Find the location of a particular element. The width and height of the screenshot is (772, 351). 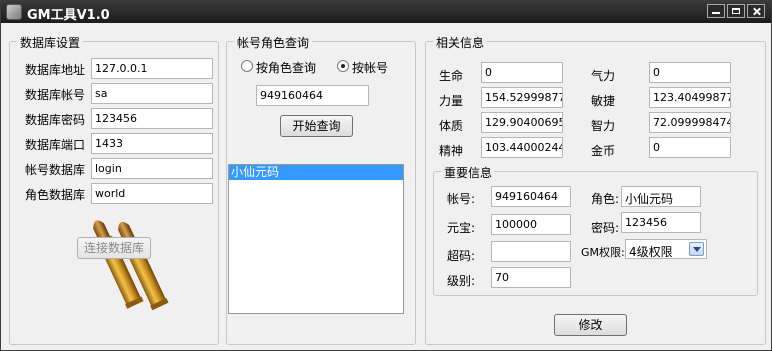

gm-permission-value: 4级权限 is located at coordinates (651, 252).